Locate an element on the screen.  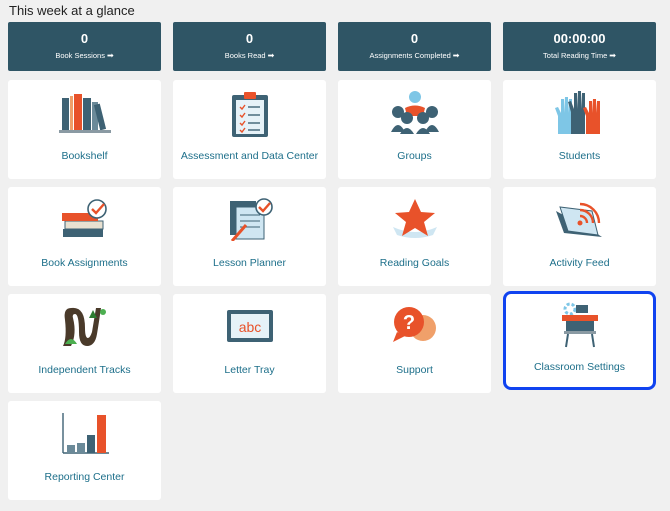
page-heading: This week at a glance is located at coordinates (72, 10).